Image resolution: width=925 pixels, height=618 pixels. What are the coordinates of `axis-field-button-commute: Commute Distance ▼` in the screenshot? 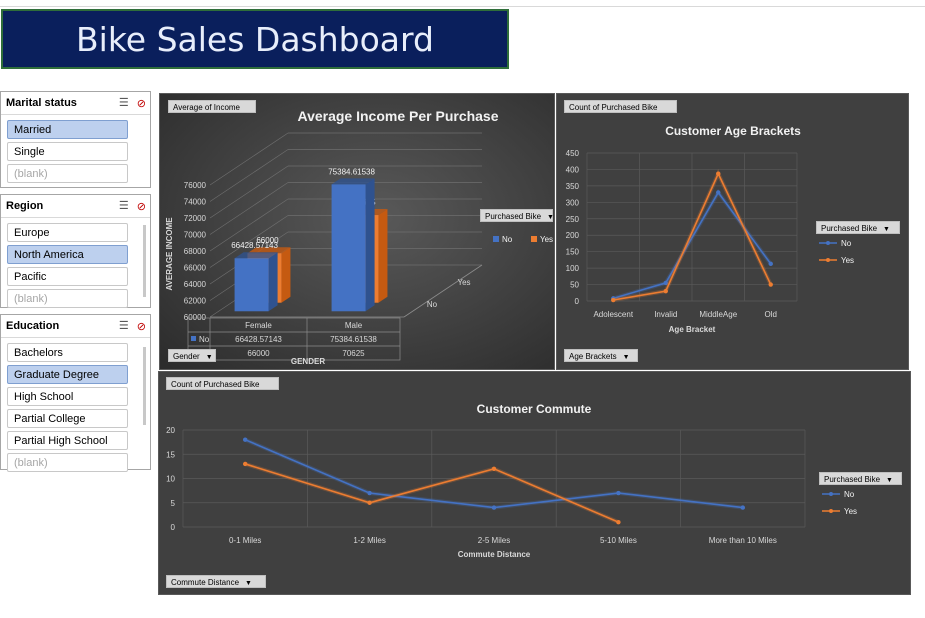 It's located at (216, 581).